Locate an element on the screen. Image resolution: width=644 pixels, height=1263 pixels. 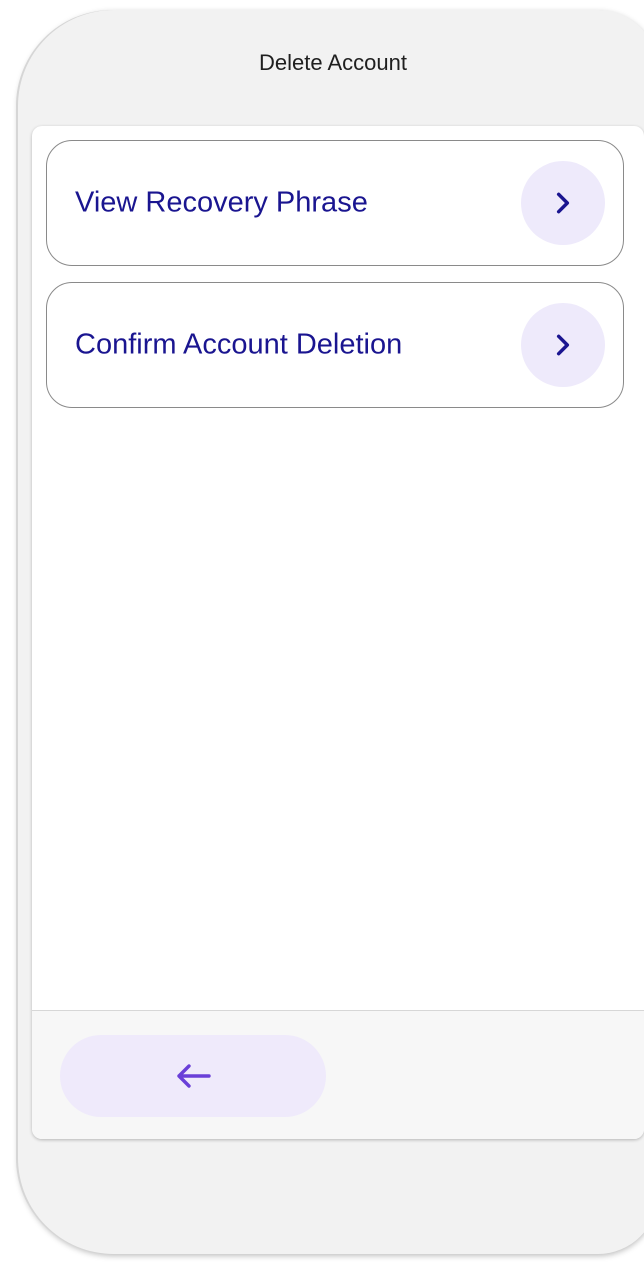
confirm-account-deletion-button: Confirm Account Deletion is located at coordinates (335, 345).